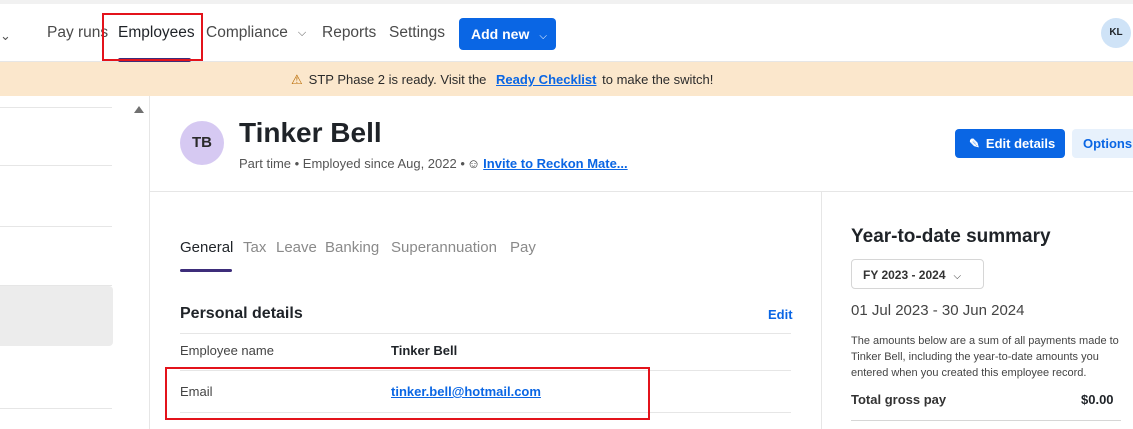  I want to click on chevron-down-icon: ⌄, so click(5, 36).